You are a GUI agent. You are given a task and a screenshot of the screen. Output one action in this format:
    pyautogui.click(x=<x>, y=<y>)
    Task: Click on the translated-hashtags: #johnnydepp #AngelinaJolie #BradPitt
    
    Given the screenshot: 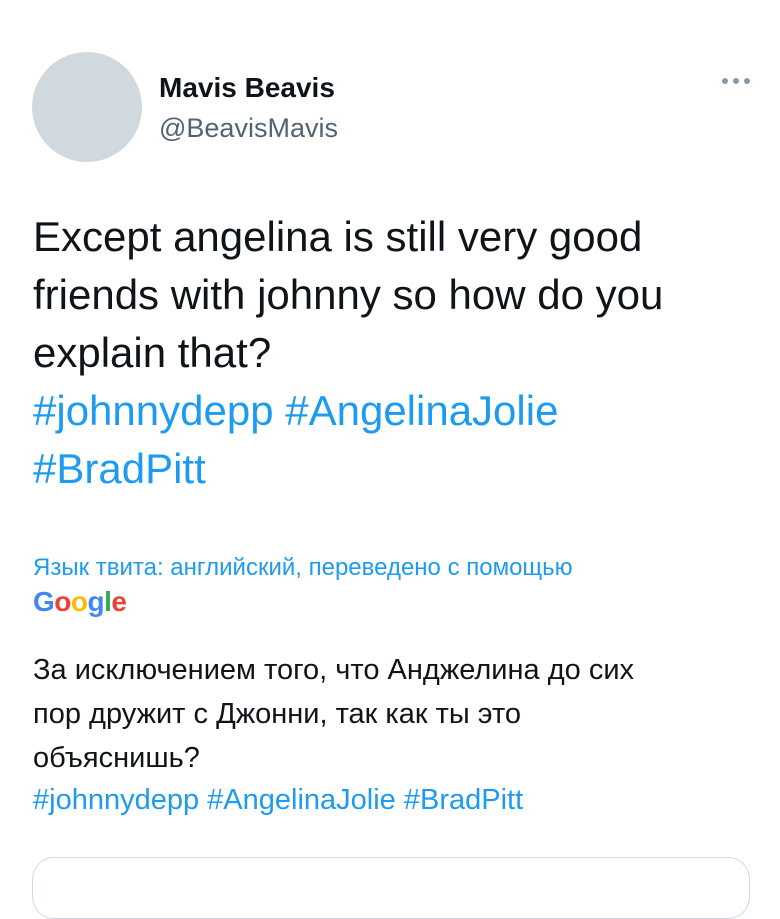 What is the action you would take?
    pyautogui.click(x=278, y=800)
    